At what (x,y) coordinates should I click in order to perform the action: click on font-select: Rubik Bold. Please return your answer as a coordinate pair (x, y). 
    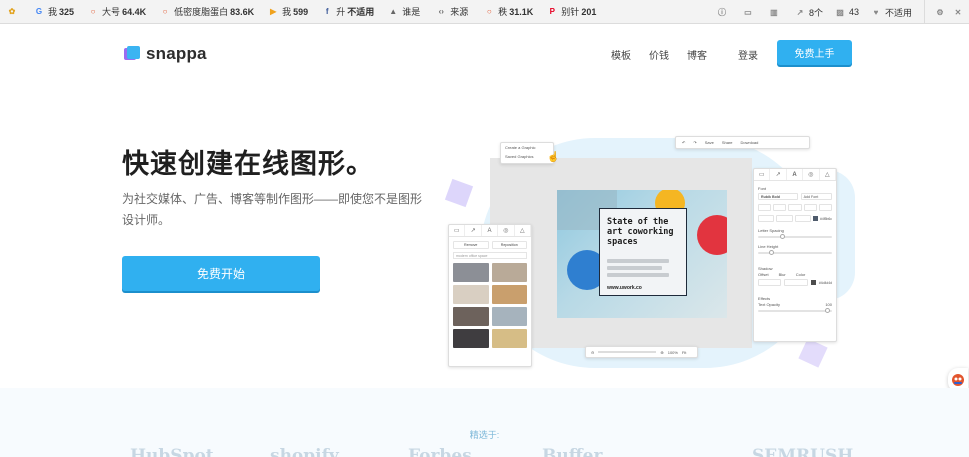
    Looking at the image, I should click on (778, 196).